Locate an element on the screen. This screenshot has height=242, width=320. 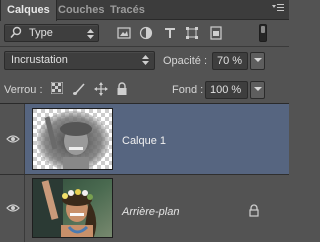
divider is located at coordinates (144, 46).